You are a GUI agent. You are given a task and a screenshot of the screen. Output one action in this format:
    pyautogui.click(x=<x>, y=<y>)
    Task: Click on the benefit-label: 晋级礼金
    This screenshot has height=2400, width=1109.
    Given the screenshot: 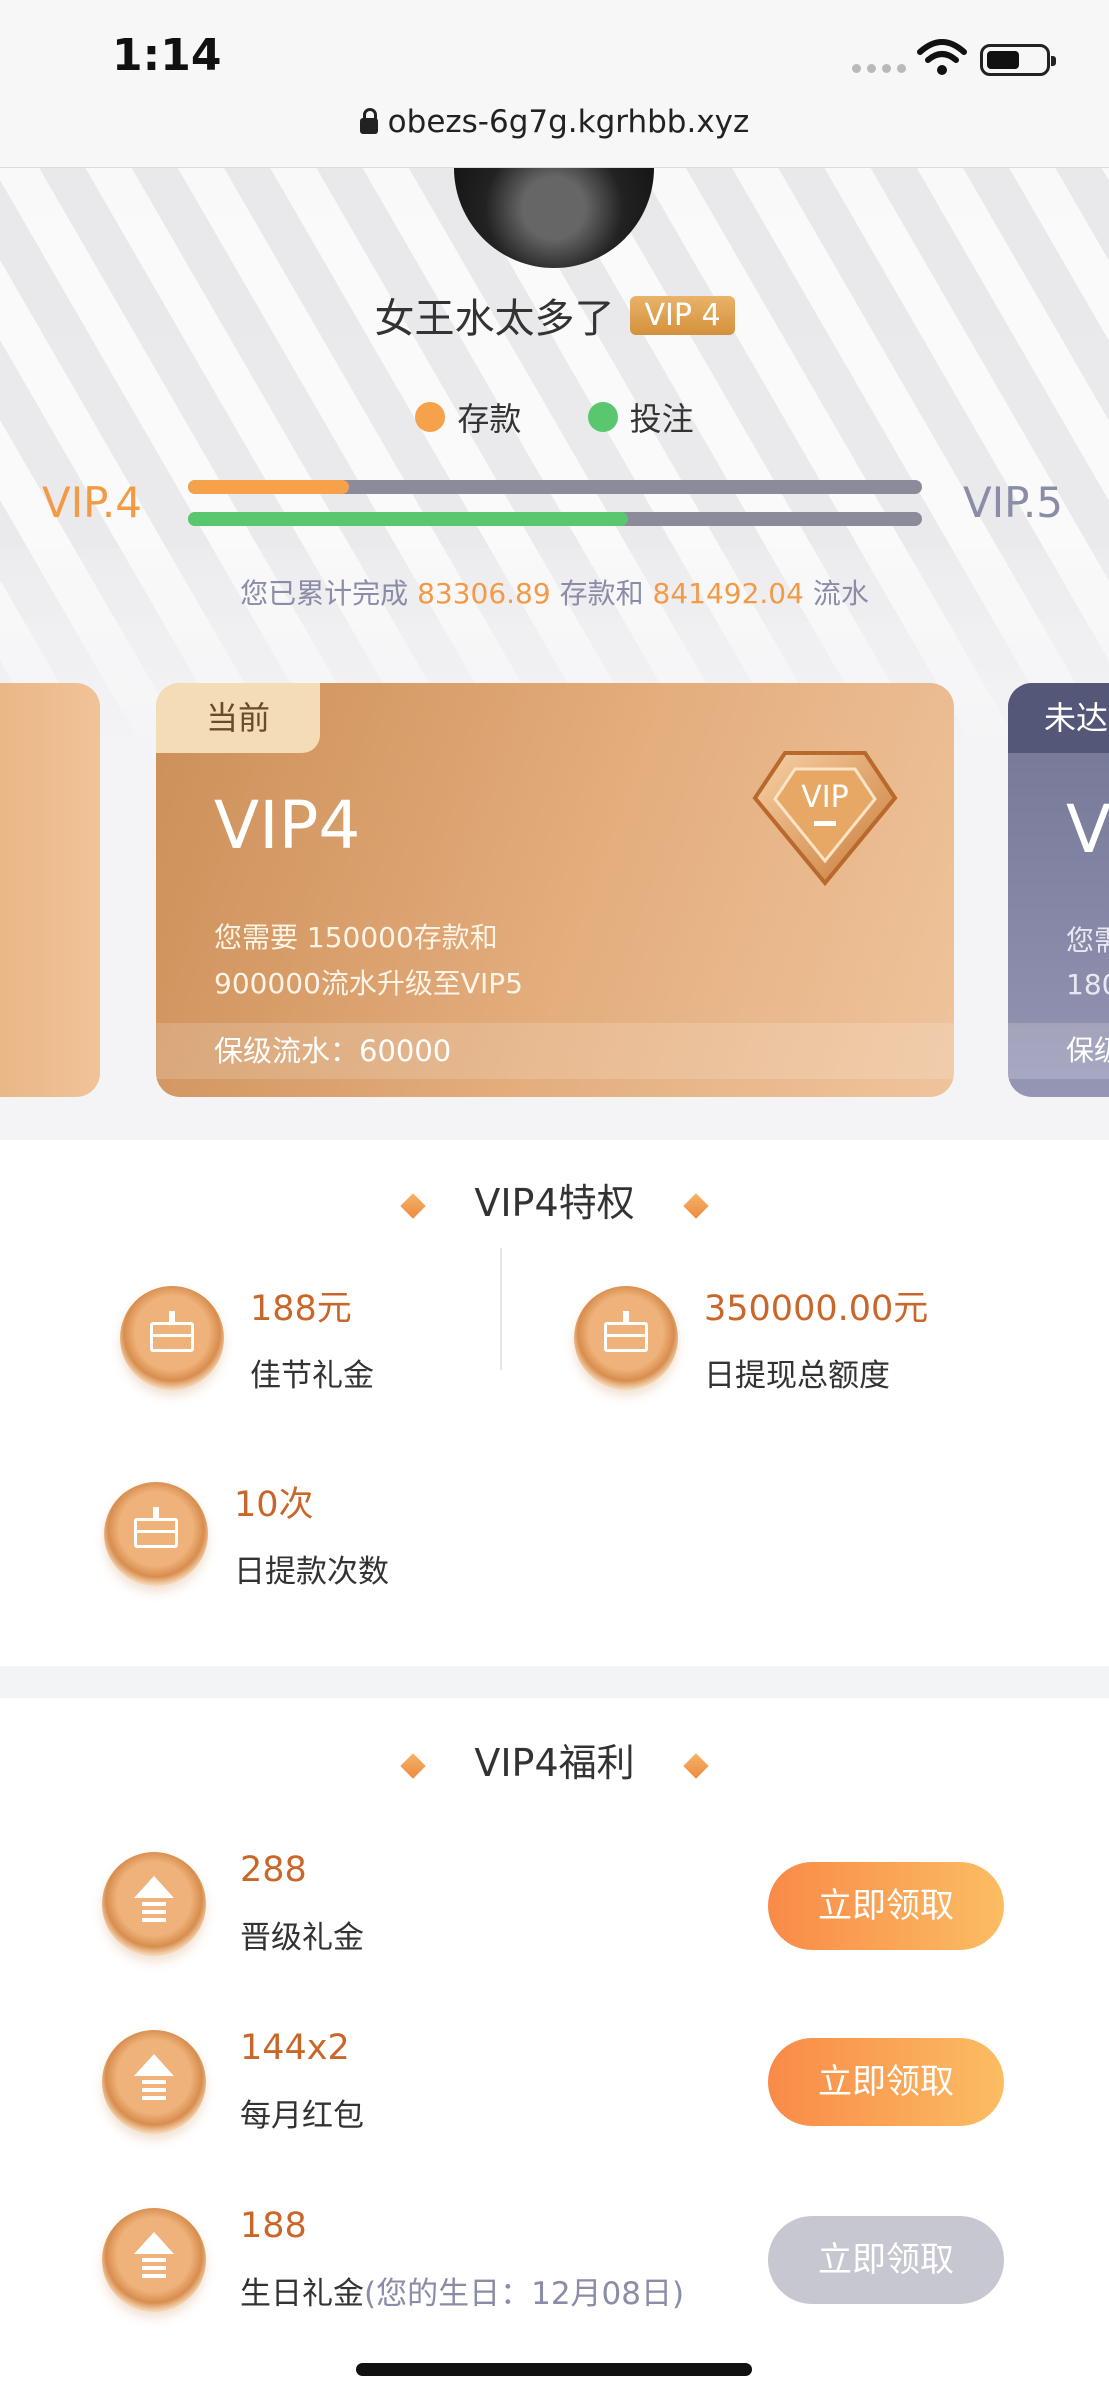 What is the action you would take?
    pyautogui.click(x=302, y=1938)
    